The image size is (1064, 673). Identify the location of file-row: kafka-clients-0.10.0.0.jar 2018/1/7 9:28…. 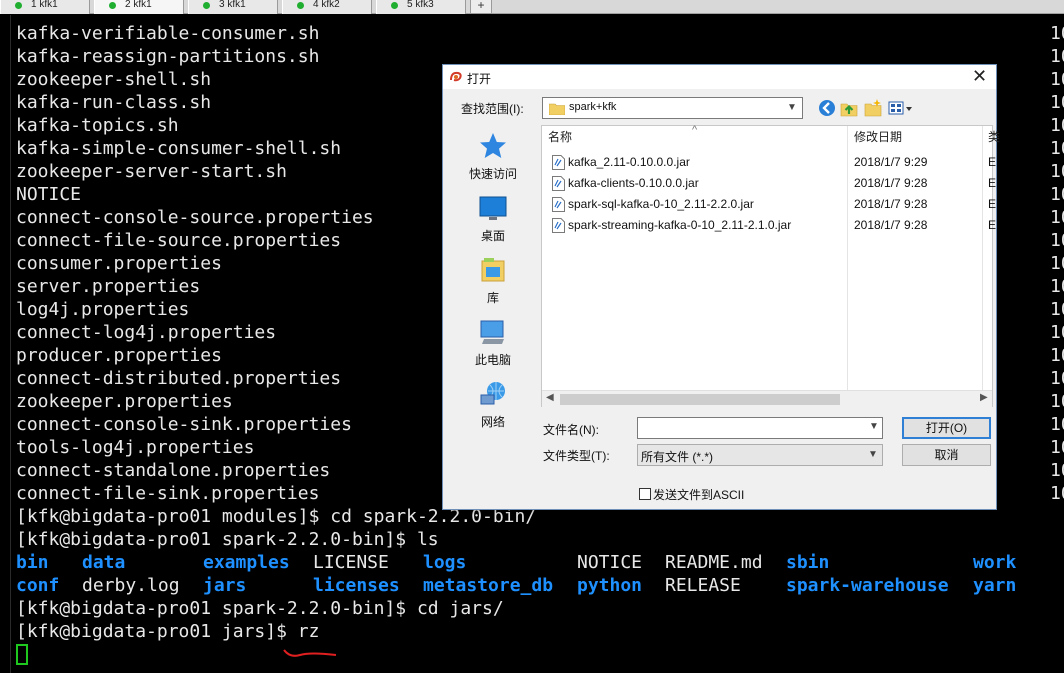
(772, 183).